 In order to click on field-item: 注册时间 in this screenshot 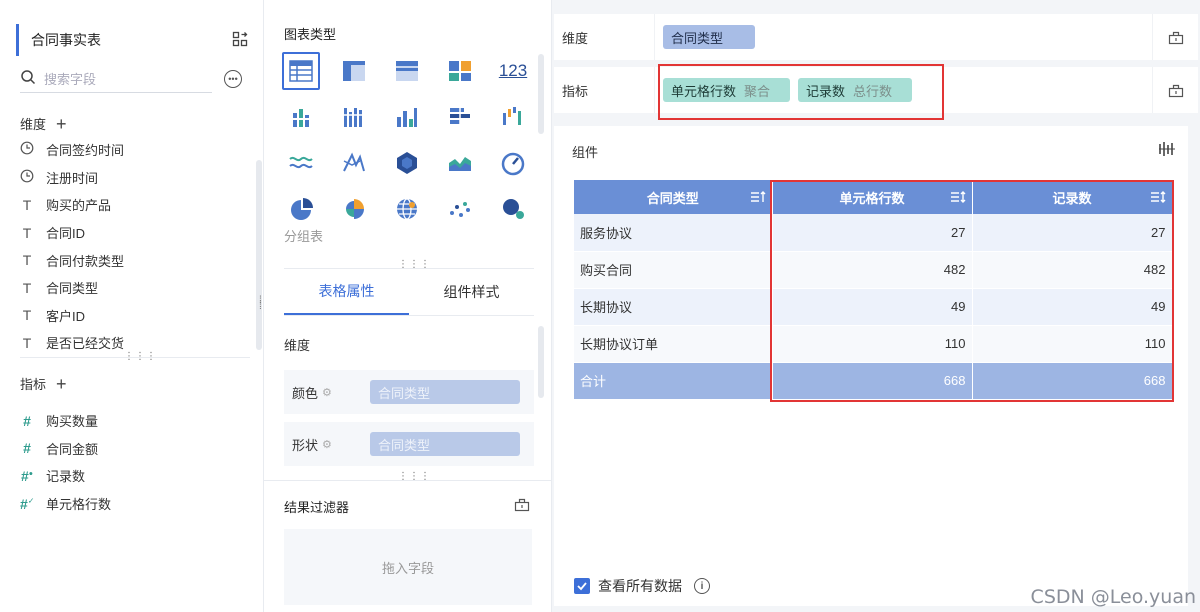, I will do `click(130, 178)`.